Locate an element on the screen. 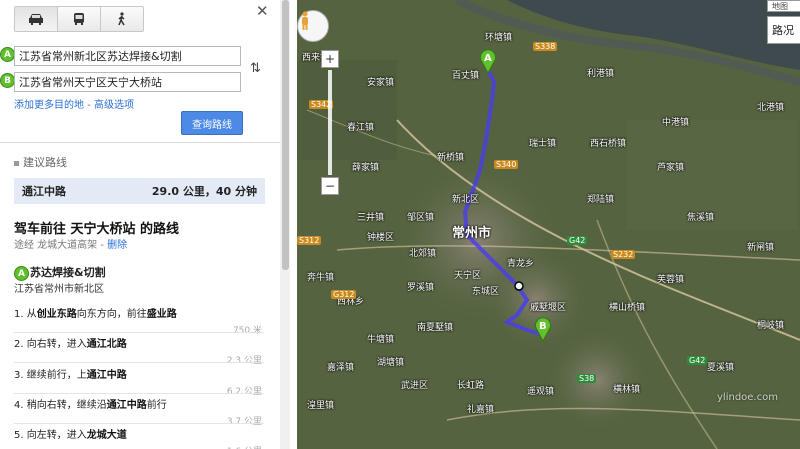  zoom-control: + − is located at coordinates (333, 122).